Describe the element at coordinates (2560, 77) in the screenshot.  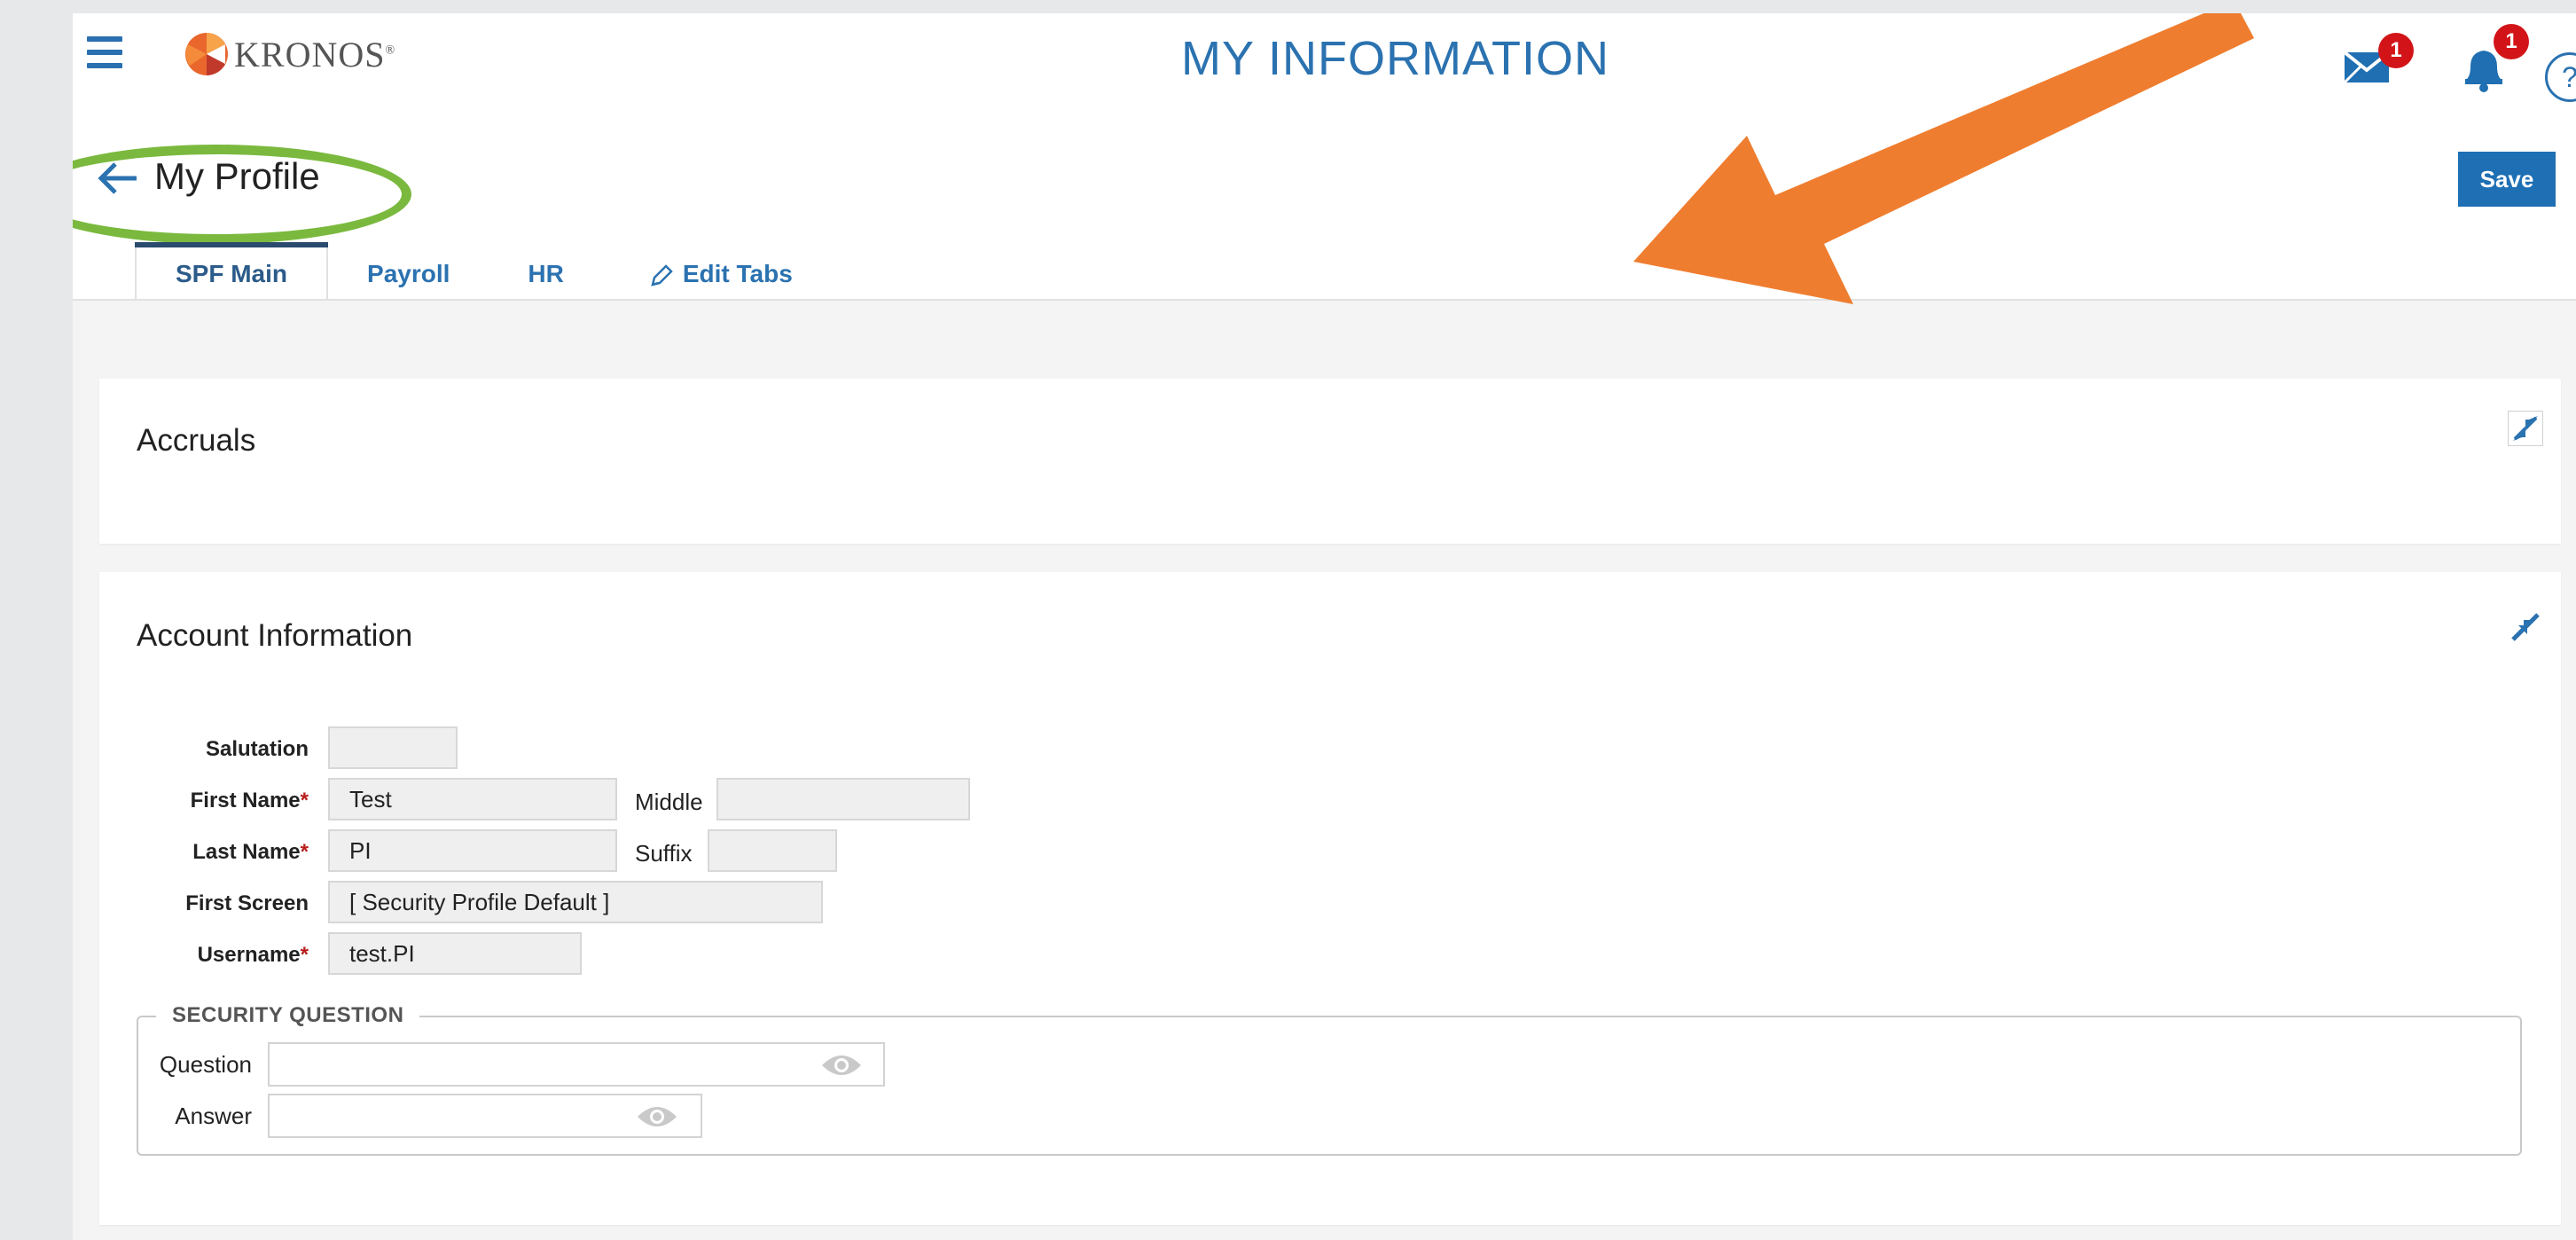
I see `help-icon: ?` at that location.